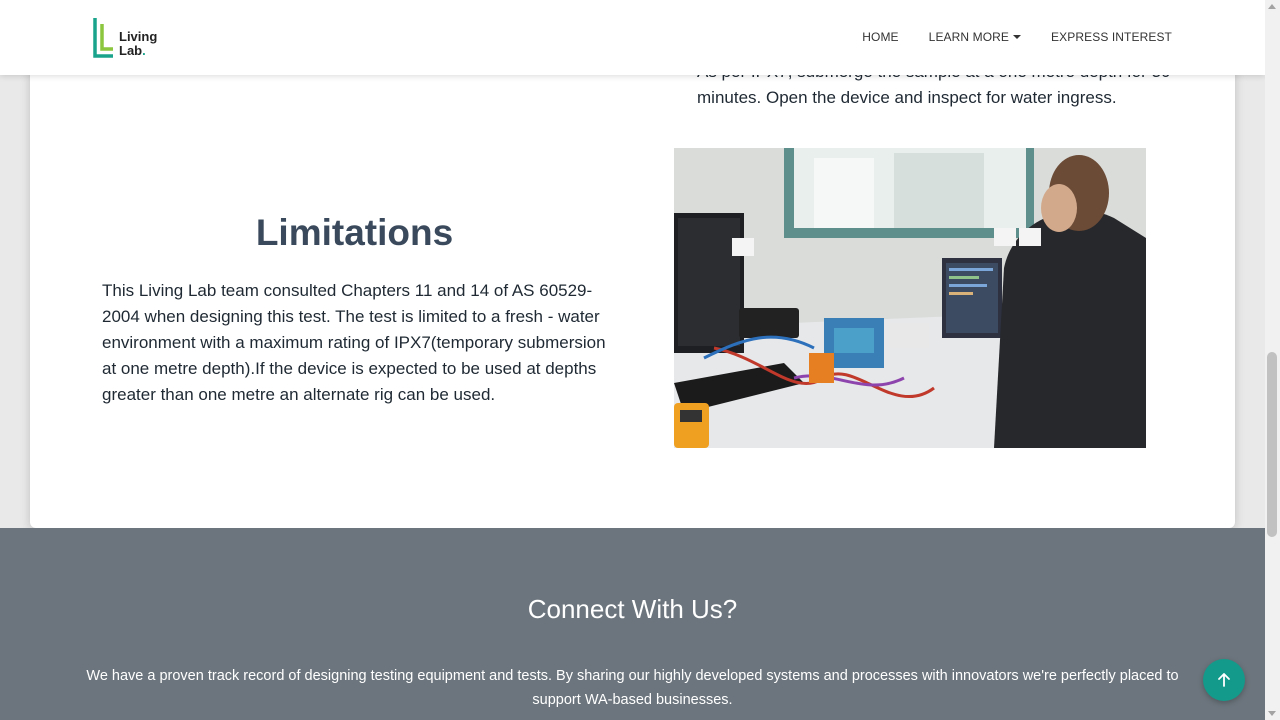  I want to click on nav-home-label: HOME, so click(880, 37).